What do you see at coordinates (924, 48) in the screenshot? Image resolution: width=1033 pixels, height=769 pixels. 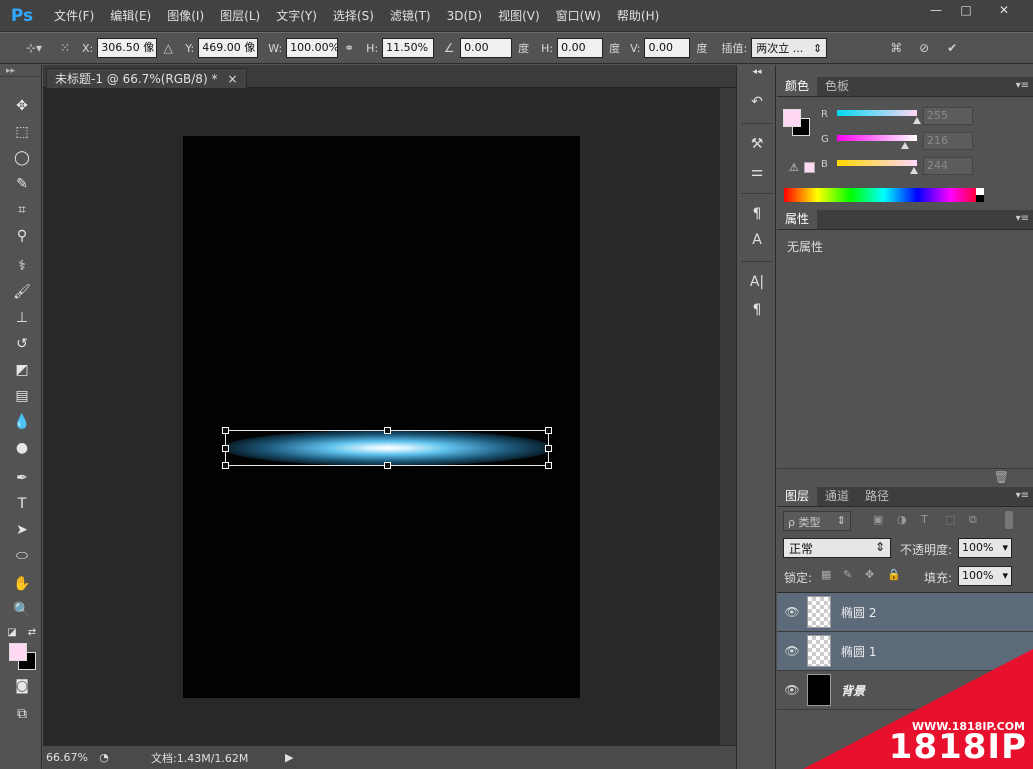 I see `cancel-transform-icon: ⊘` at bounding box center [924, 48].